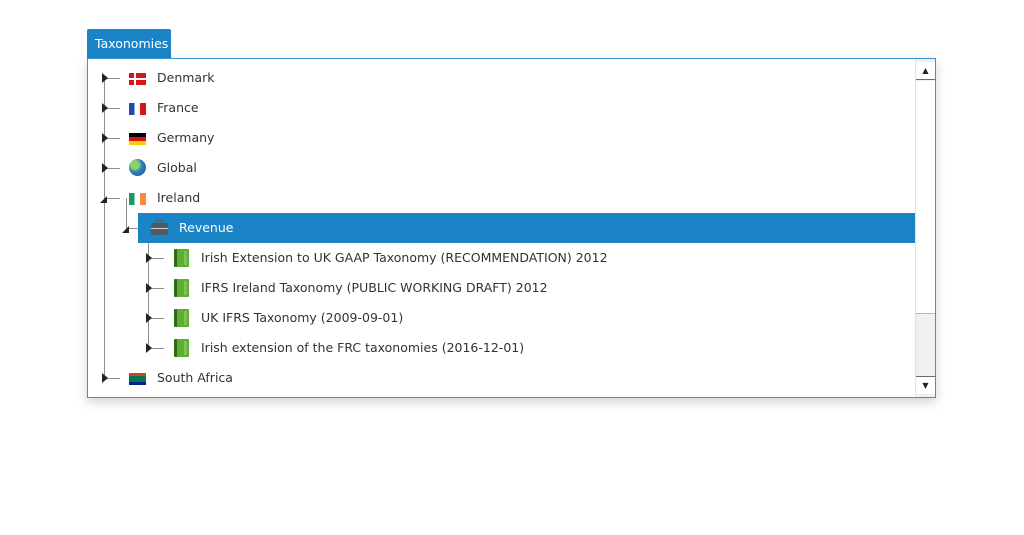 Image resolution: width=1024 pixels, height=535 pixels. What do you see at coordinates (925, 385) in the screenshot?
I see `scroll-down-button: ▼` at bounding box center [925, 385].